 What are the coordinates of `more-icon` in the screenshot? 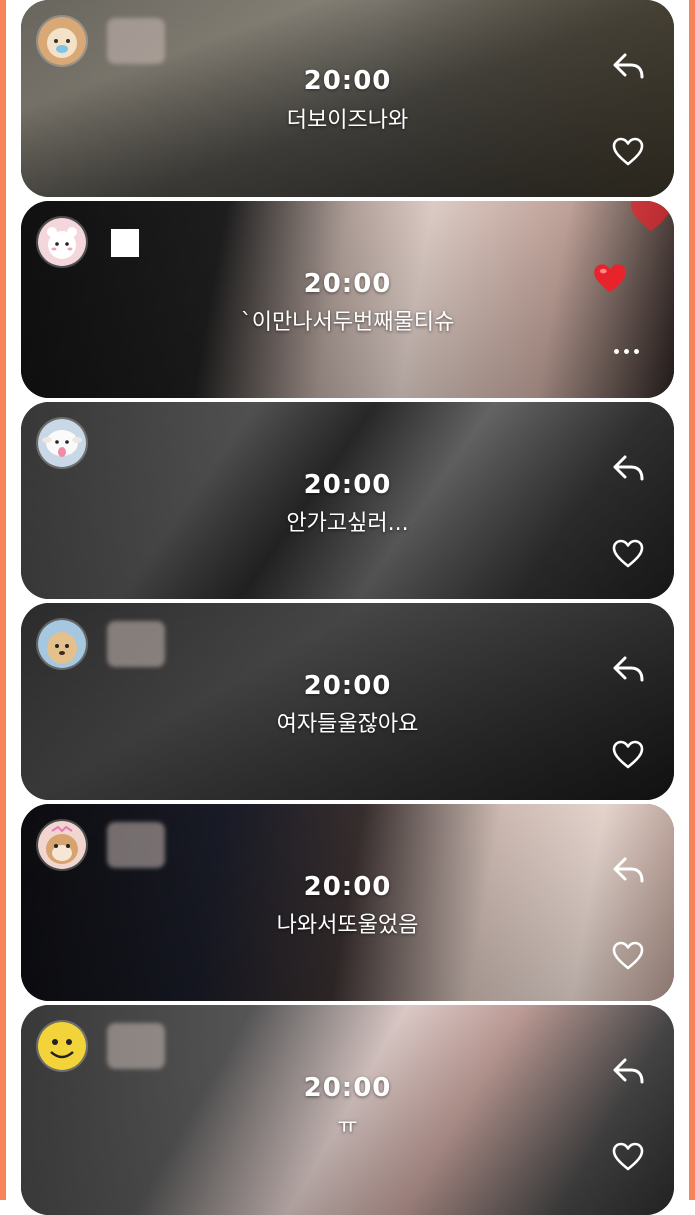 It's located at (626, 351).